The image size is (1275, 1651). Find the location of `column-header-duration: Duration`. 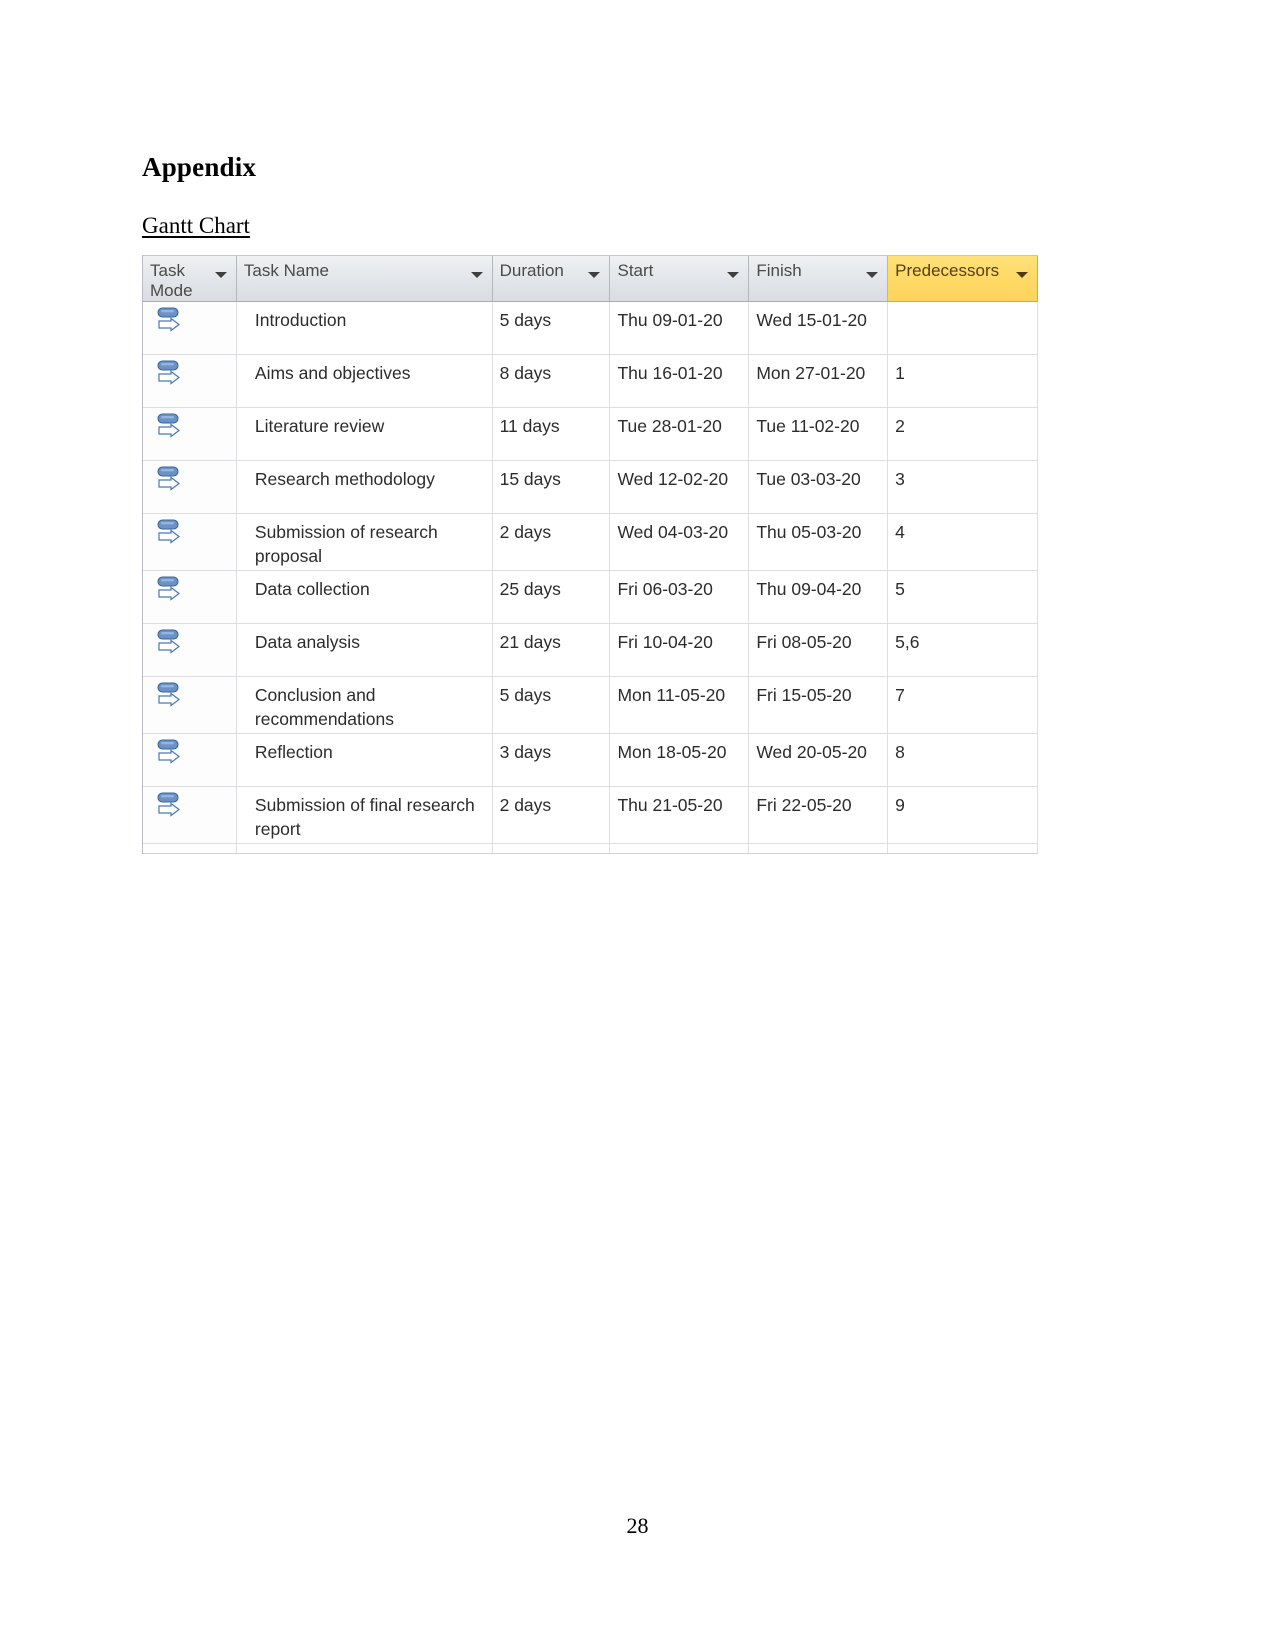

column-header-duration: Duration is located at coordinates (552, 278).